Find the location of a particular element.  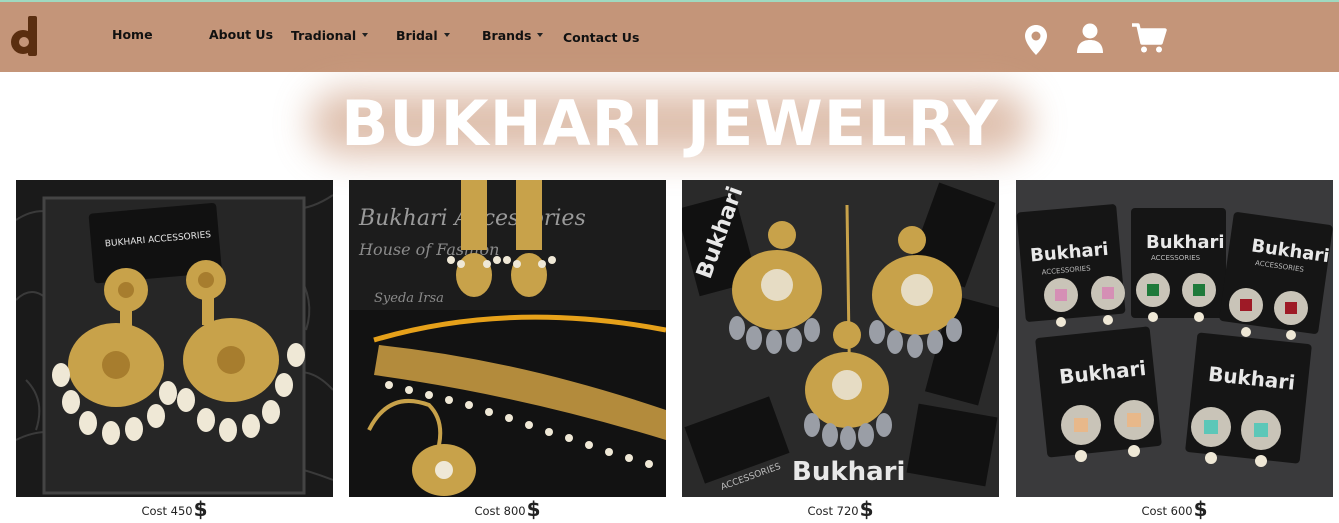

nav-traditional-dropdown: Tradional is located at coordinates (330, 35).